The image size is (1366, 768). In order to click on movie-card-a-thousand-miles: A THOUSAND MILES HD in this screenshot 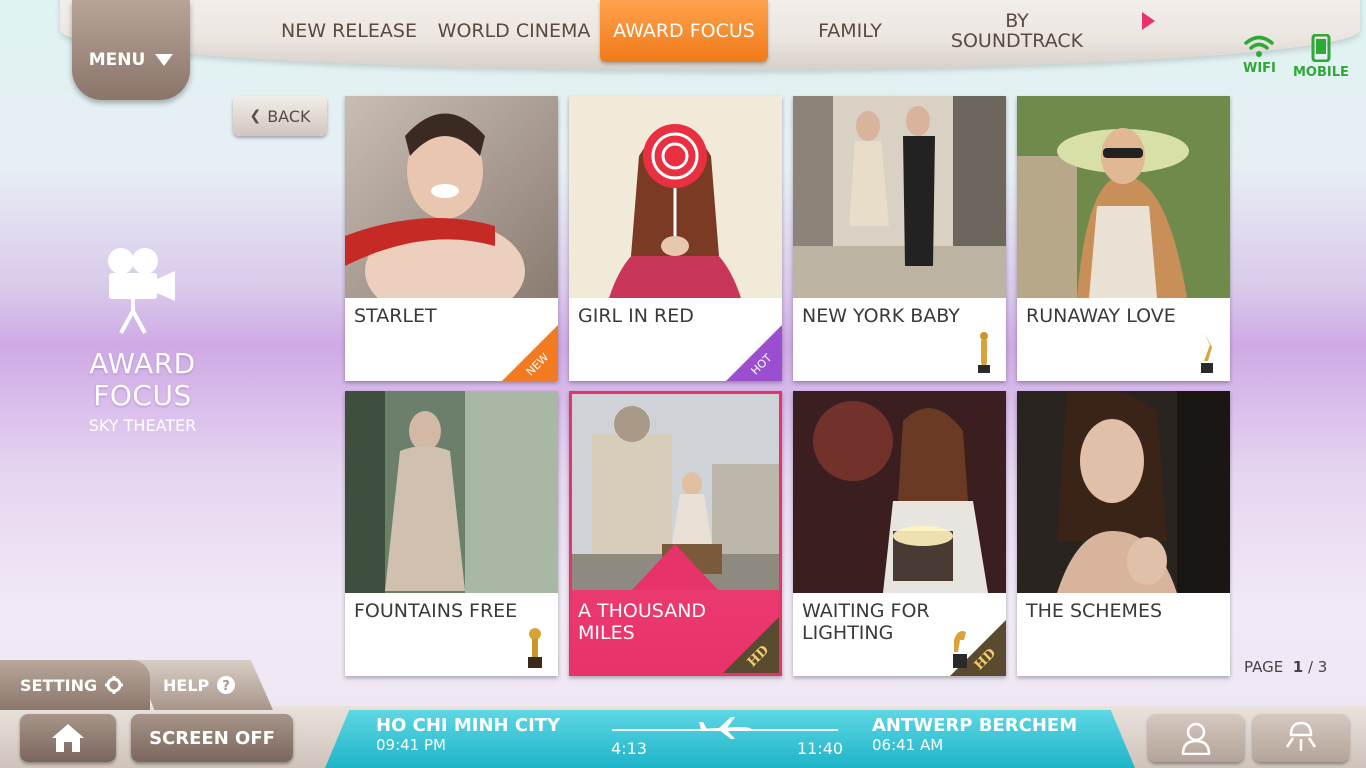, I will do `click(675, 533)`.